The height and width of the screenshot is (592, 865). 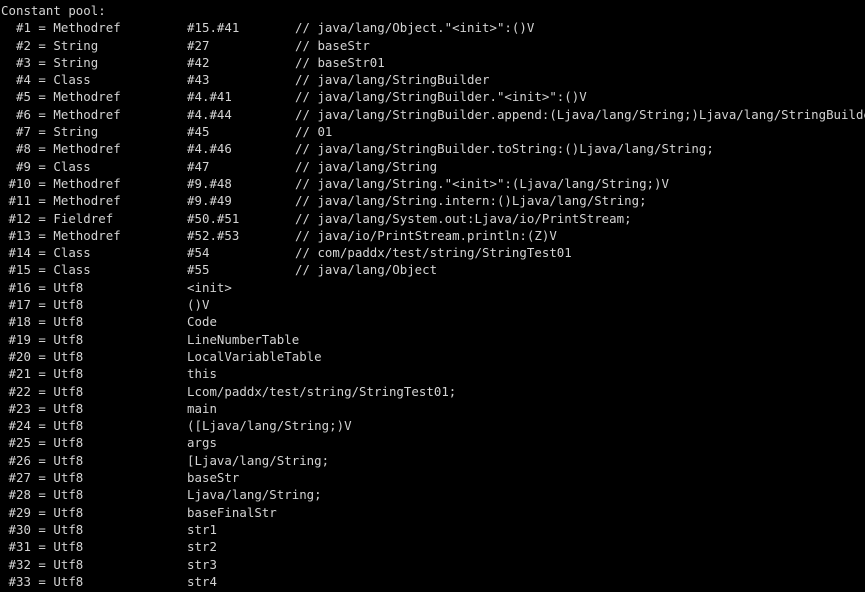 What do you see at coordinates (42, 426) in the screenshot?
I see `entry-index-and-tag: #24 = Utf8` at bounding box center [42, 426].